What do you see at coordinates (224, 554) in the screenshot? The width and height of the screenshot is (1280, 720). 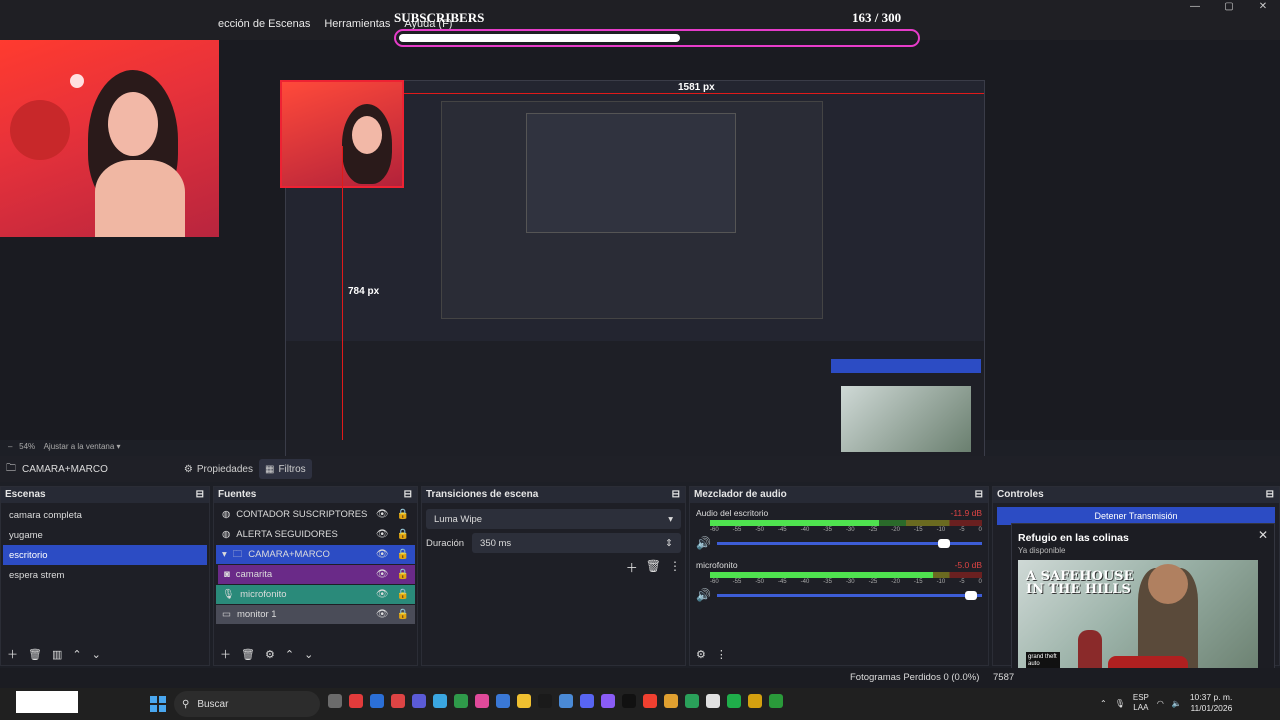 I see `expand-icon: ▾` at bounding box center [224, 554].